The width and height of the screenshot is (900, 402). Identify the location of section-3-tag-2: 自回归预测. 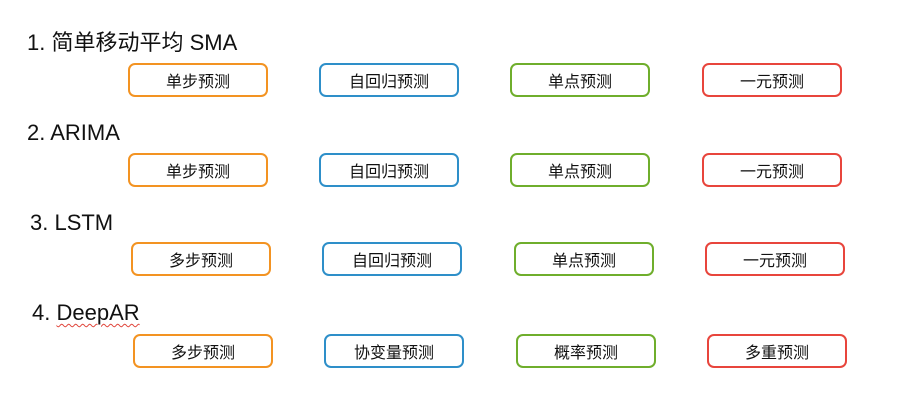
(392, 259).